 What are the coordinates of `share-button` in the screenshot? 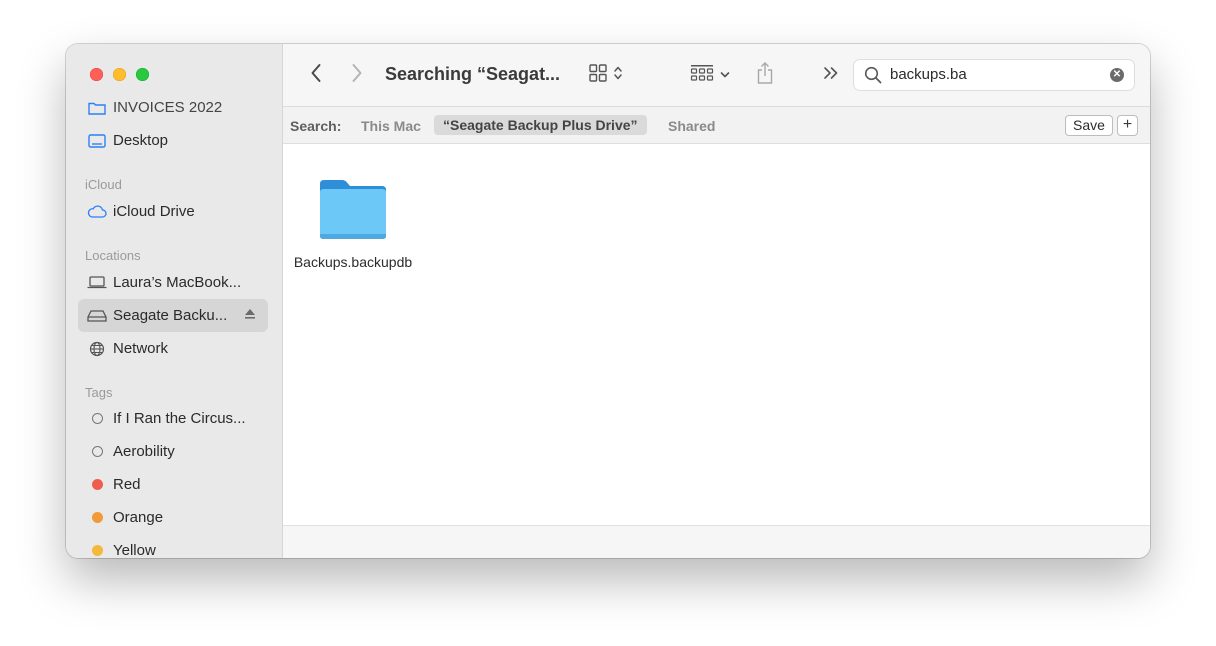 It's located at (765, 75).